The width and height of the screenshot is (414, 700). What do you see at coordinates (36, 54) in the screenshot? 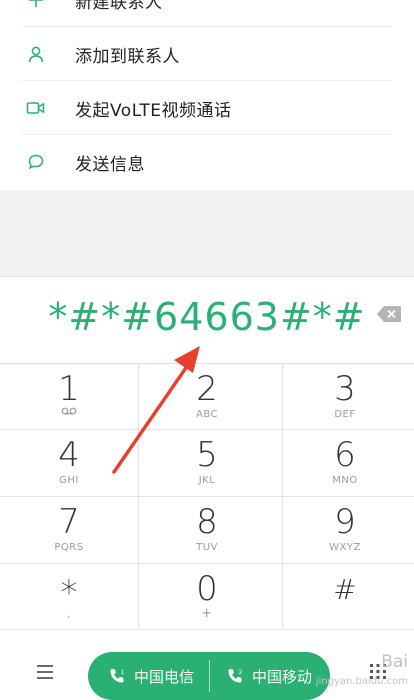
I see `person-icon` at bounding box center [36, 54].